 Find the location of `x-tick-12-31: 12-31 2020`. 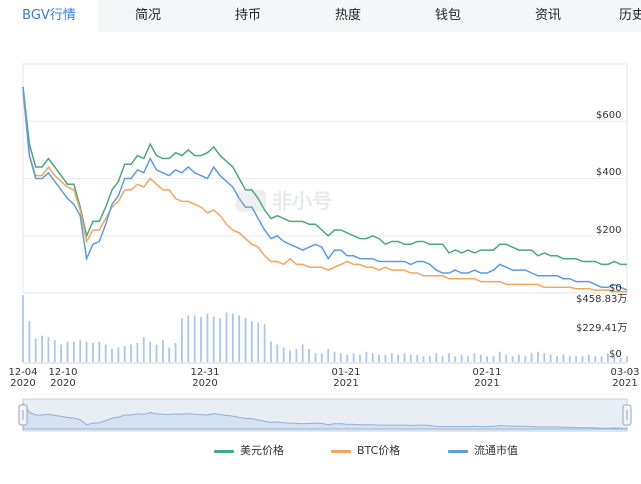

x-tick-12-31: 12-31 2020 is located at coordinates (204, 378).